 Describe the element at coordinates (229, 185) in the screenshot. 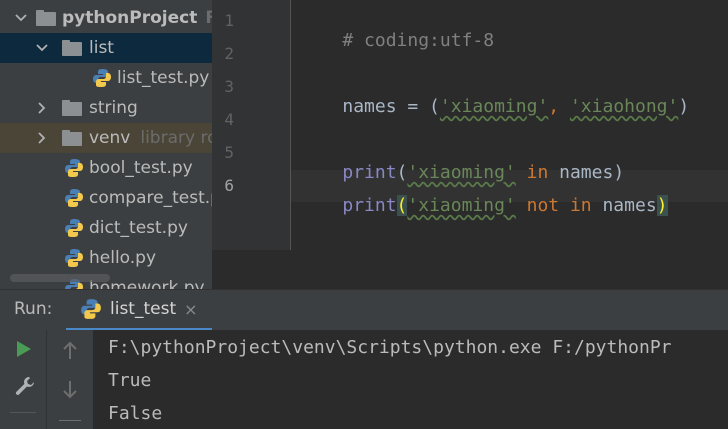

I see `line-number-current: 6` at that location.